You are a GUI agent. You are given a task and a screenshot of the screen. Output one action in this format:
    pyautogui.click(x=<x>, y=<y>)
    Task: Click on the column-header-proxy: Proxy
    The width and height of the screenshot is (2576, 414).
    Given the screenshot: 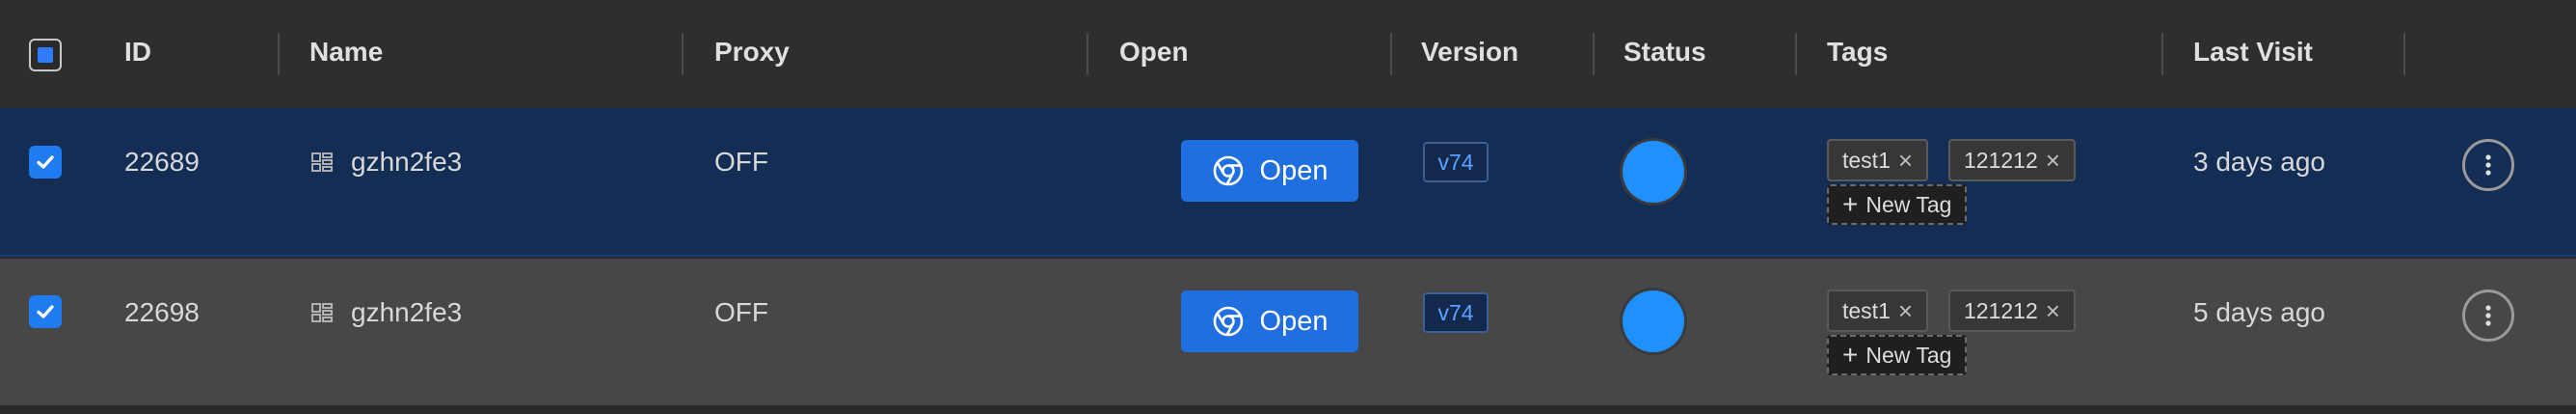 What is the action you would take?
    pyautogui.click(x=752, y=52)
    